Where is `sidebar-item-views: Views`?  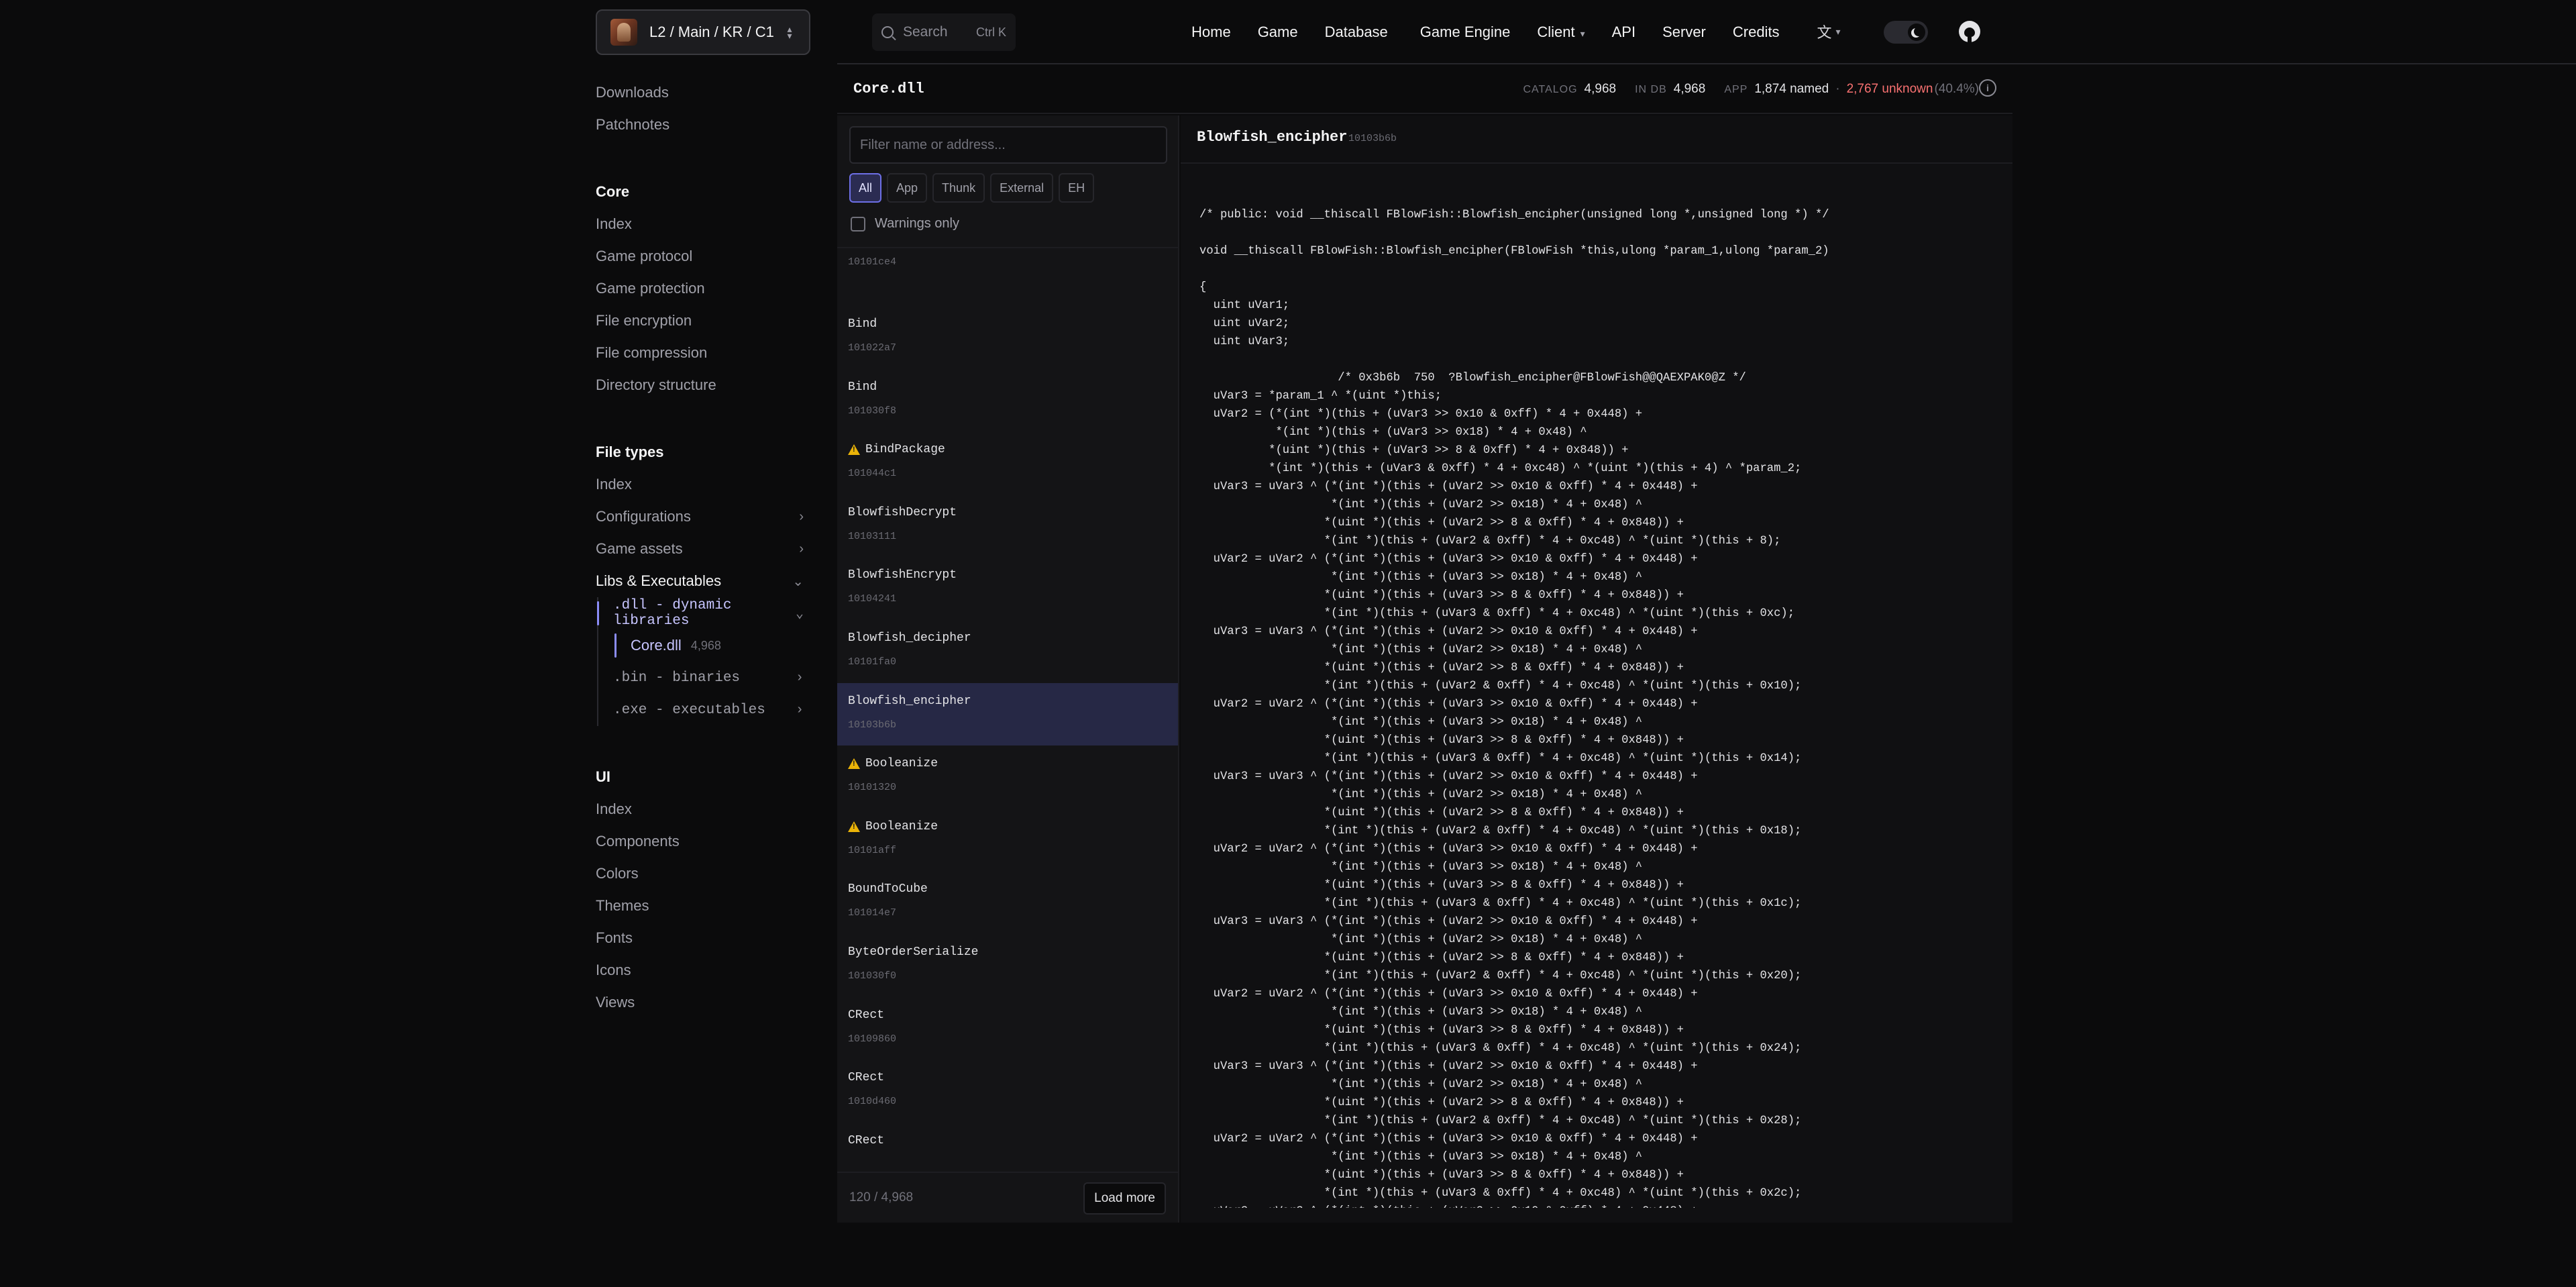
sidebar-item-views: Views is located at coordinates (703, 1002).